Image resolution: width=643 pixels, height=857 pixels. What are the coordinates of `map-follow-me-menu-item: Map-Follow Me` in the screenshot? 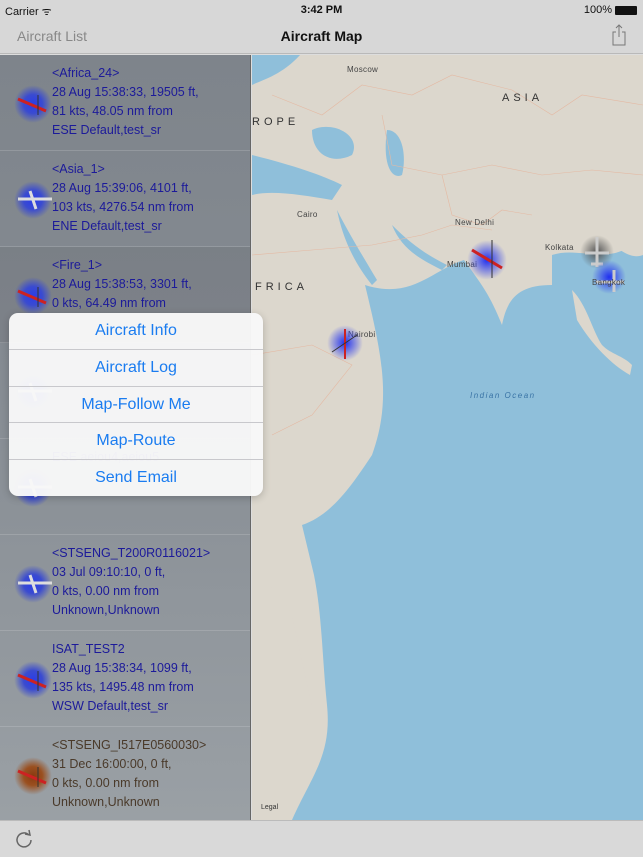 It's located at (136, 405).